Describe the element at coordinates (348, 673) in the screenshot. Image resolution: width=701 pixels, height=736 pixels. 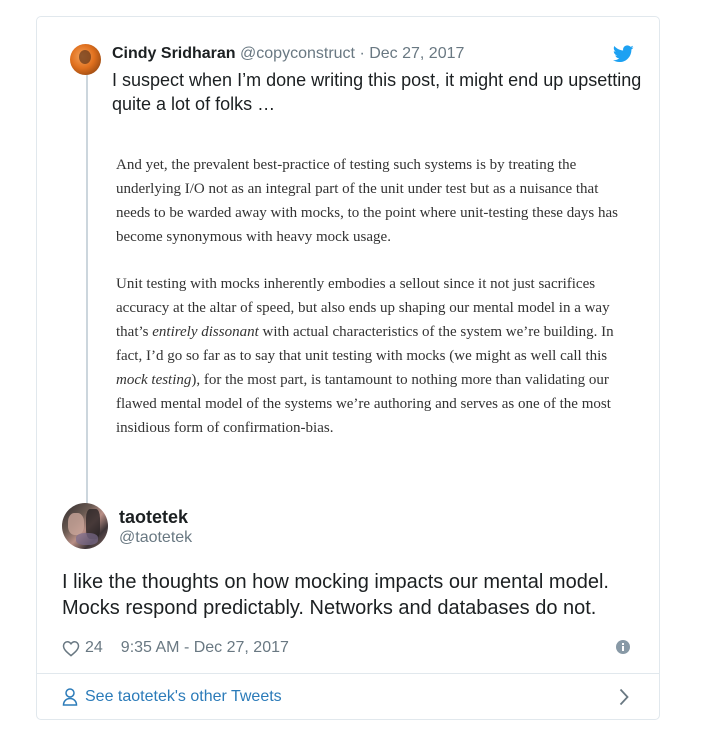
I see `footer-divider` at that location.